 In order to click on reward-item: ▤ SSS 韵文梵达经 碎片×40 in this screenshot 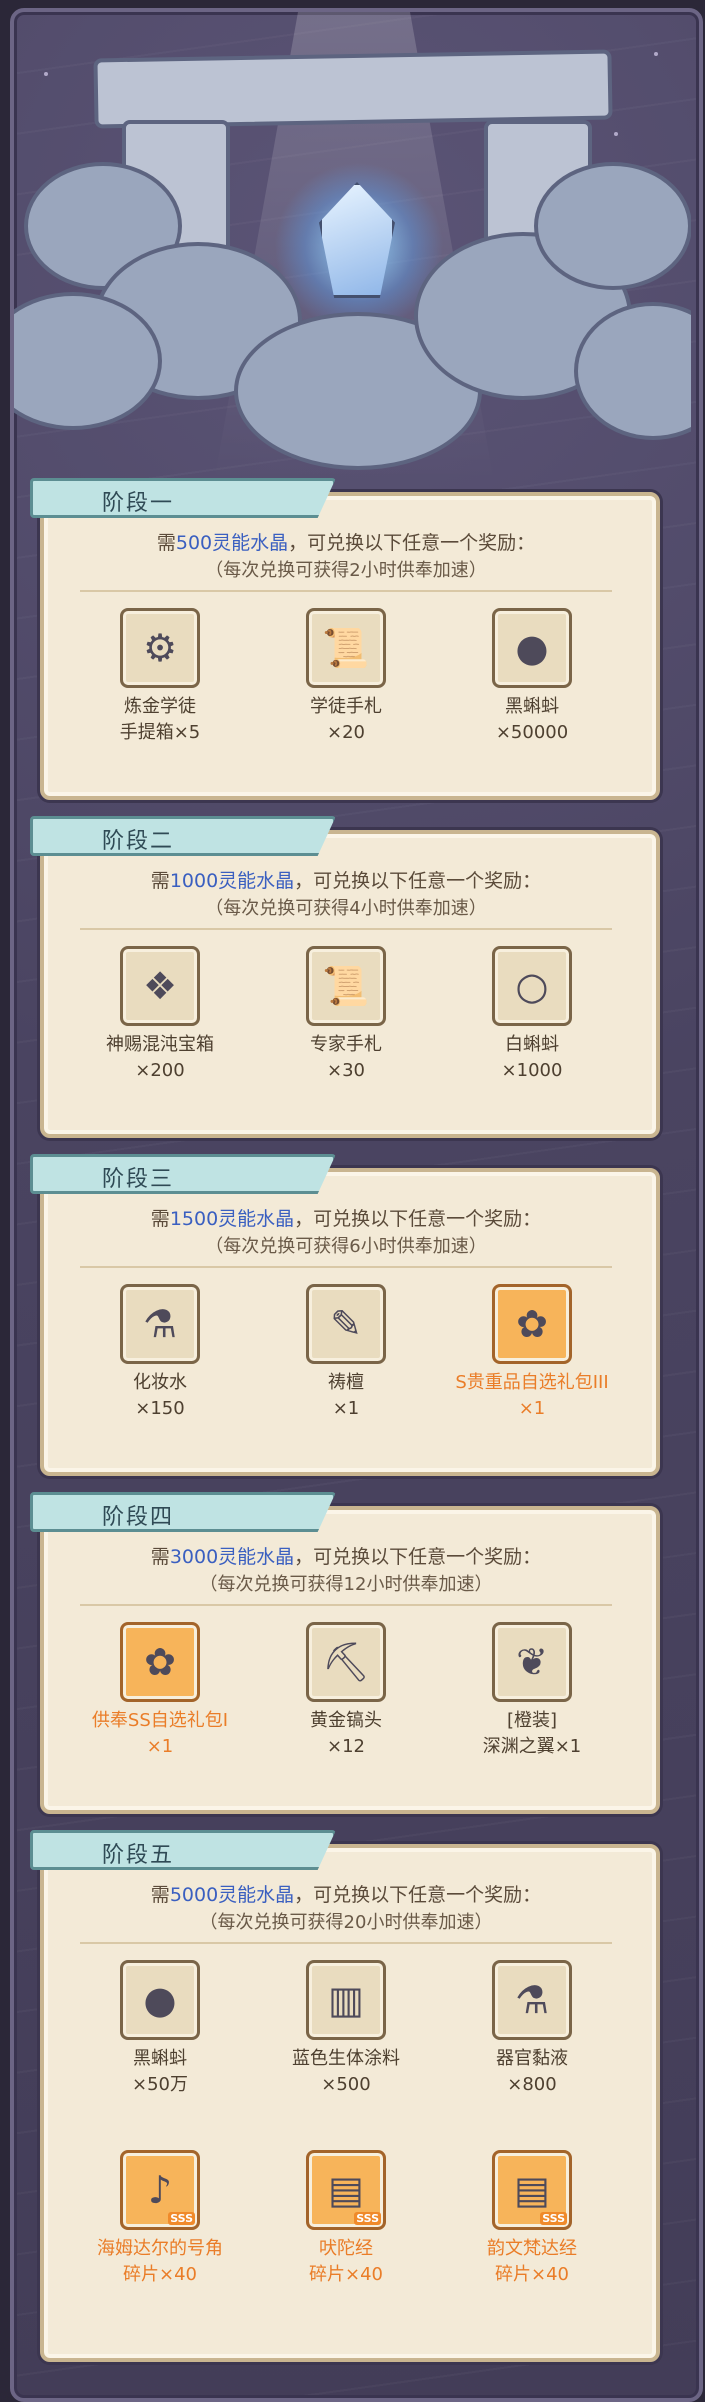, I will do `click(532, 2219)`.